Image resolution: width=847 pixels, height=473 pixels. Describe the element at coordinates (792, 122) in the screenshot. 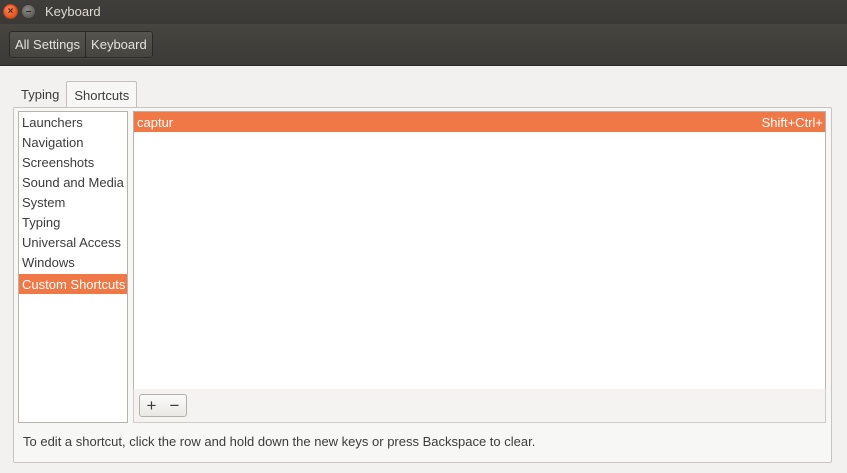

I see `shortcut-accelerator: Shift+Ctrl+` at that location.